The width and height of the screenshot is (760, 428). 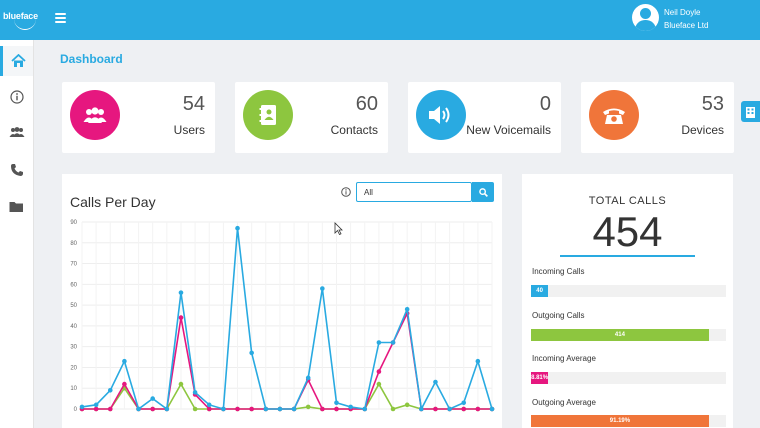 What do you see at coordinates (657, 117) in the screenshot?
I see `stat-card-devices: 53 Devices` at bounding box center [657, 117].